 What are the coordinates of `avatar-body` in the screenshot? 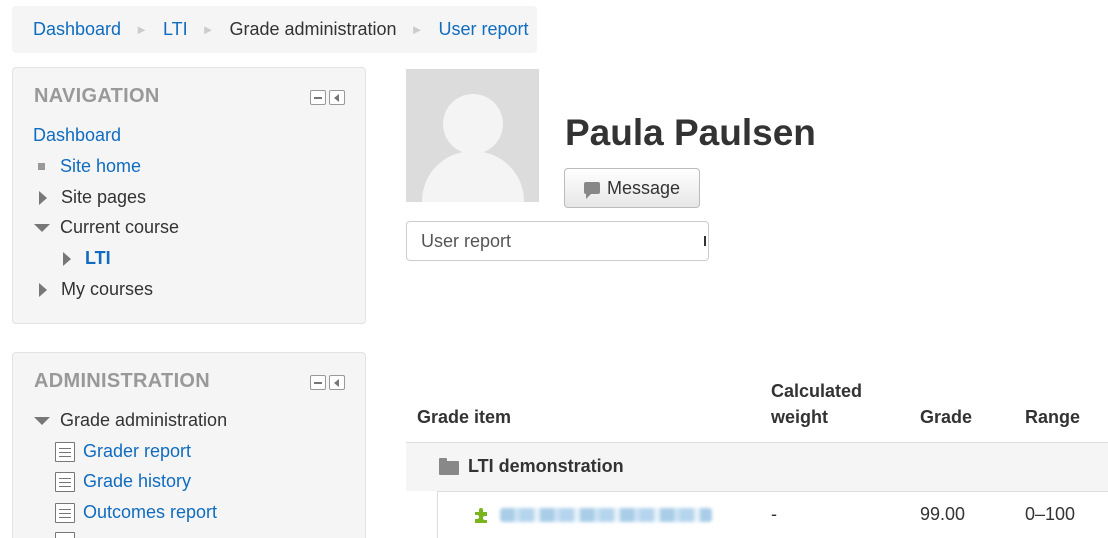 It's located at (473, 176).